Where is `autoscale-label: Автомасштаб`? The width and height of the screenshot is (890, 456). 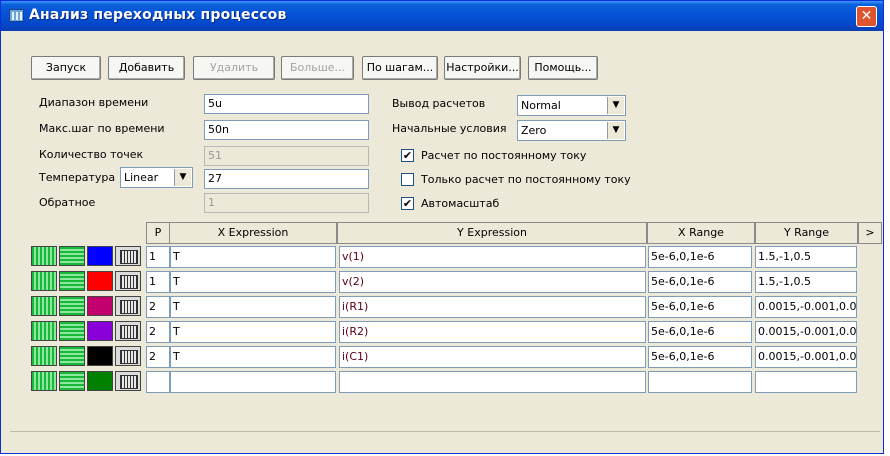 autoscale-label: Автомасштаб is located at coordinates (460, 203).